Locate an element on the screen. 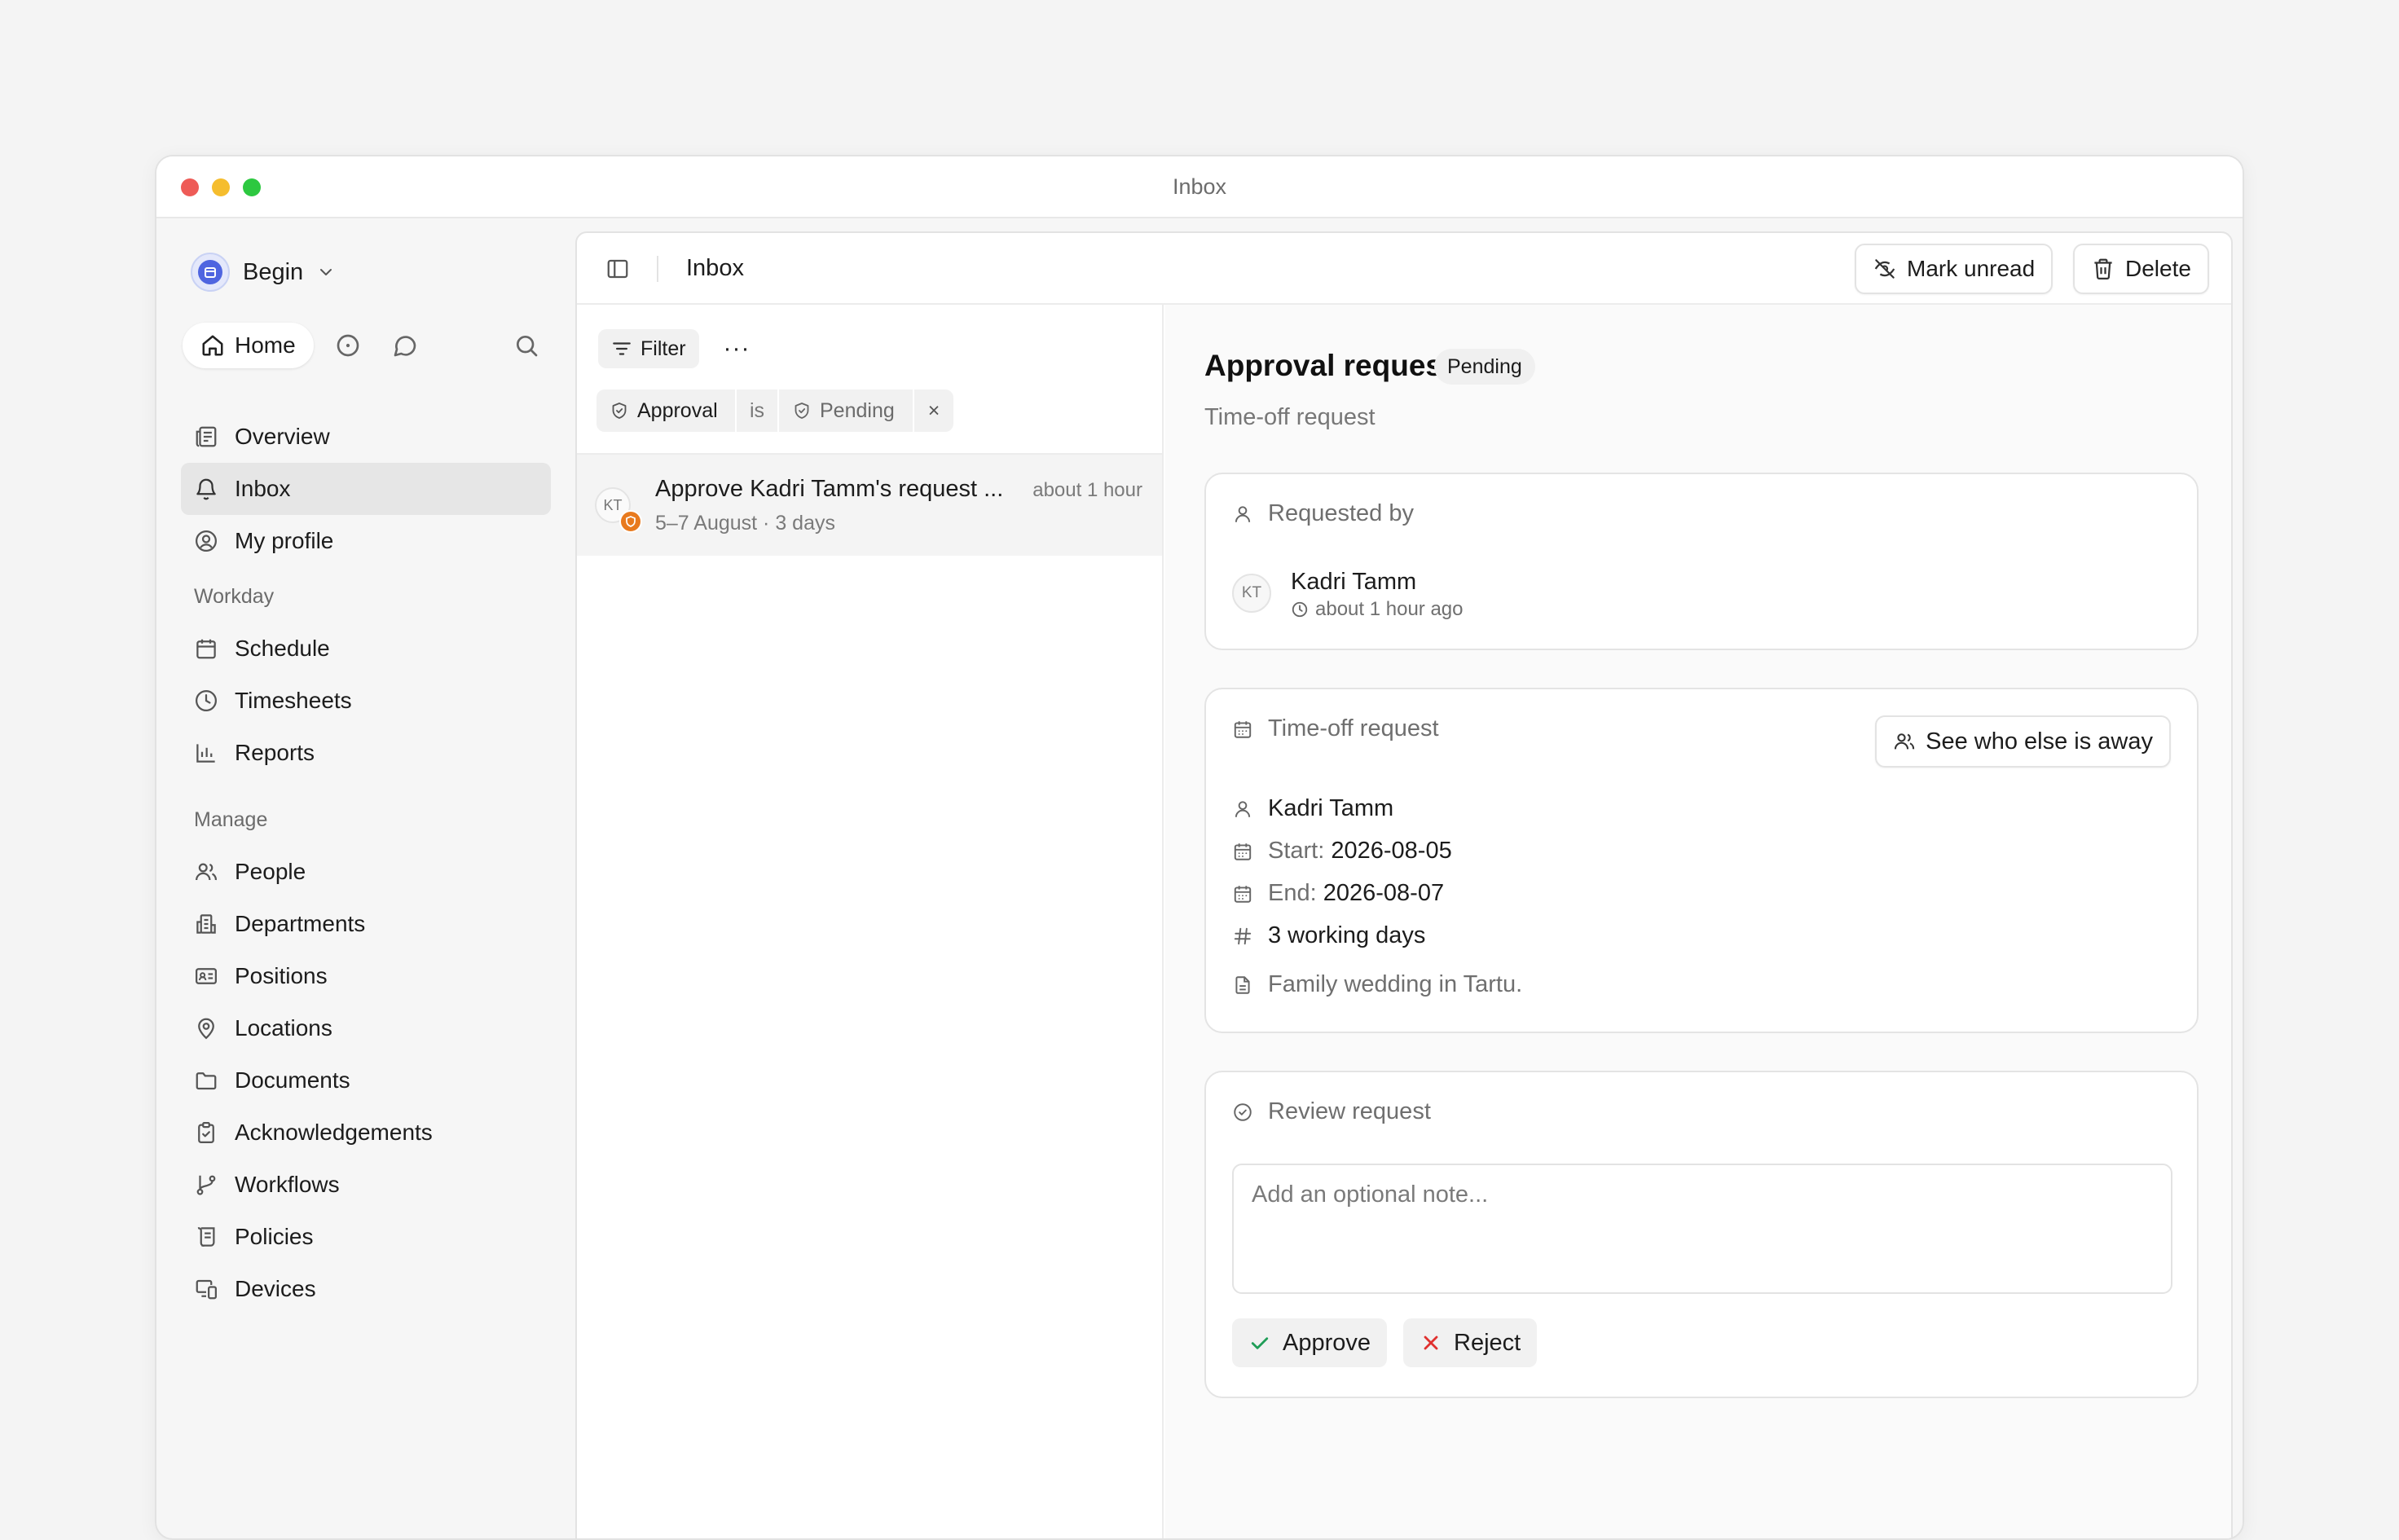 The width and height of the screenshot is (2399, 1540). eye-off-icon is located at coordinates (1885, 269).